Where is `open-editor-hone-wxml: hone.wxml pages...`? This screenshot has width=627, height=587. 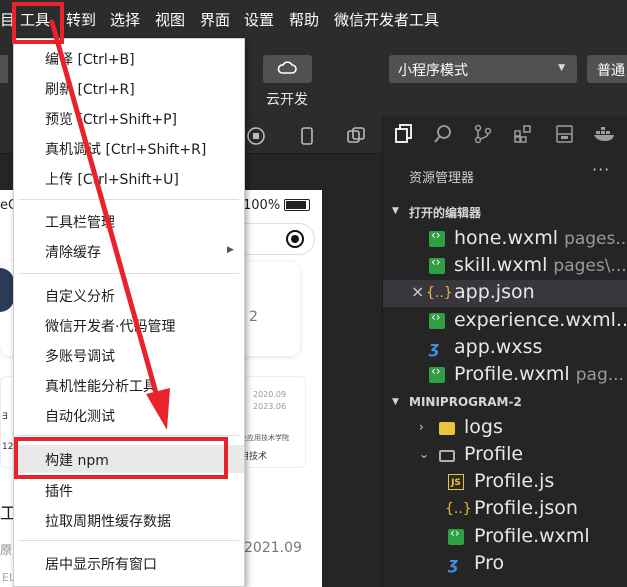
open-editor-hone-wxml: hone.wxml pages... is located at coordinates (505, 239).